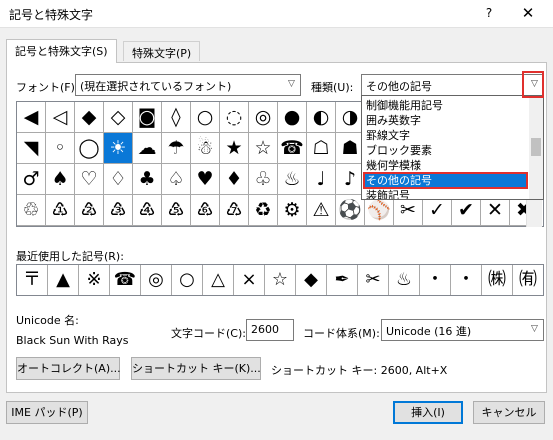  What do you see at coordinates (292, 179) in the screenshot?
I see `symbol-cell: ♨` at bounding box center [292, 179].